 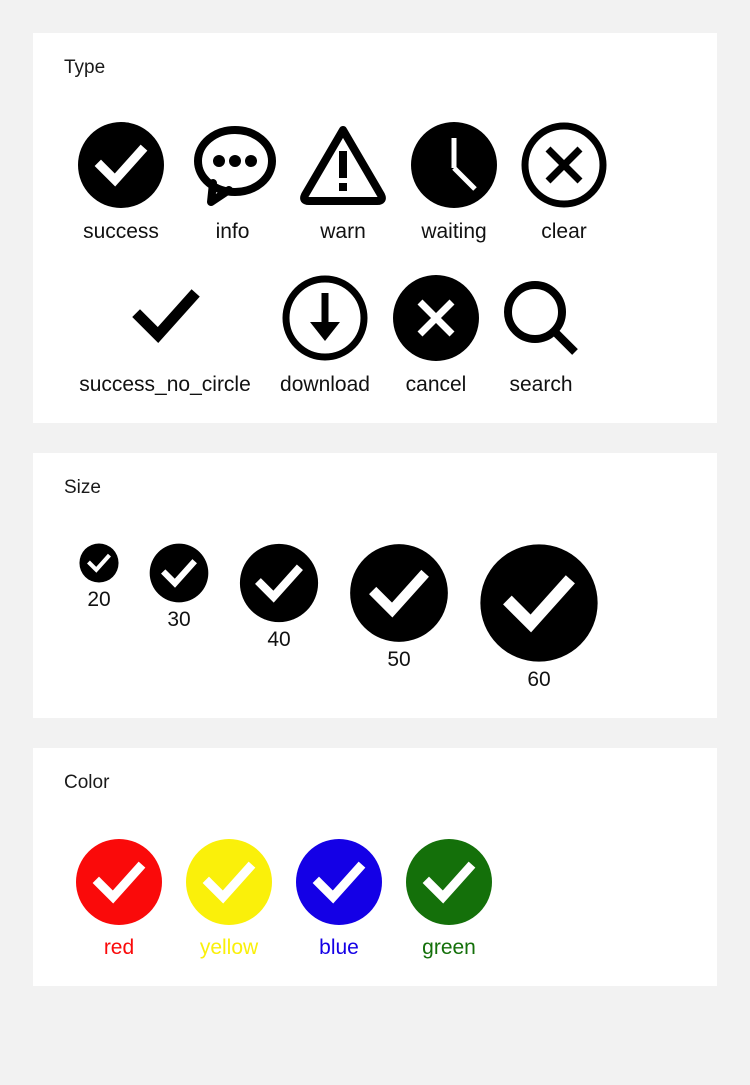 I want to click on clear-circle-x-icon, so click(x=564, y=165).